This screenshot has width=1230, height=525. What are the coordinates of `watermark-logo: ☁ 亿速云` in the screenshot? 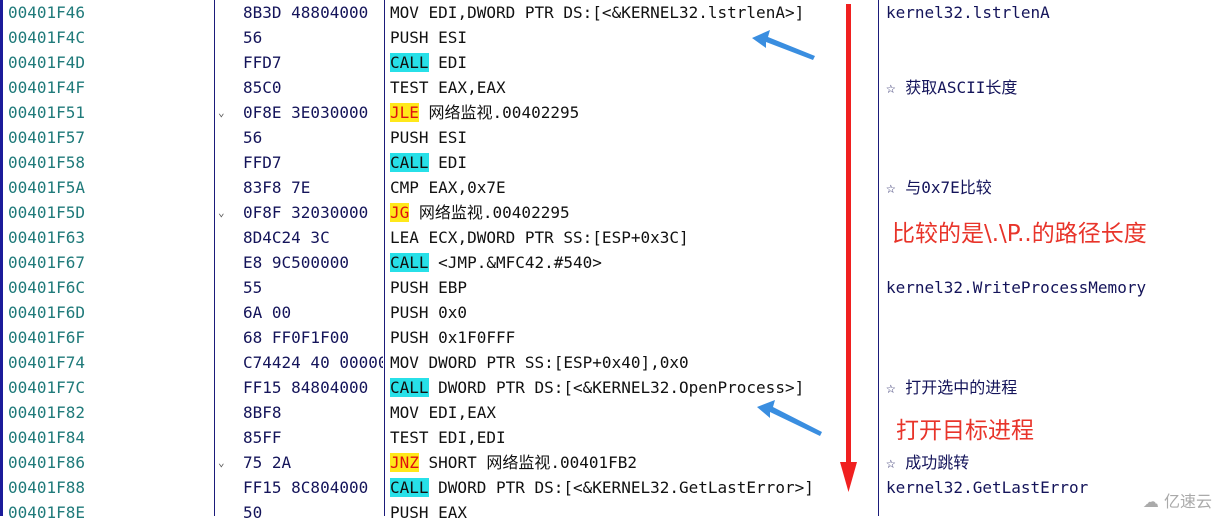 It's located at (1177, 501).